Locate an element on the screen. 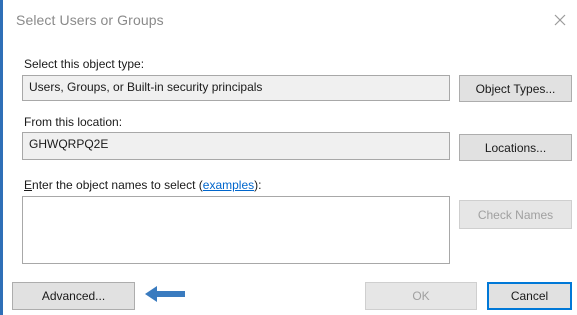 Image resolution: width=577 pixels, height=315 pixels. object-type-label: Select this object type: is located at coordinates (84, 64).